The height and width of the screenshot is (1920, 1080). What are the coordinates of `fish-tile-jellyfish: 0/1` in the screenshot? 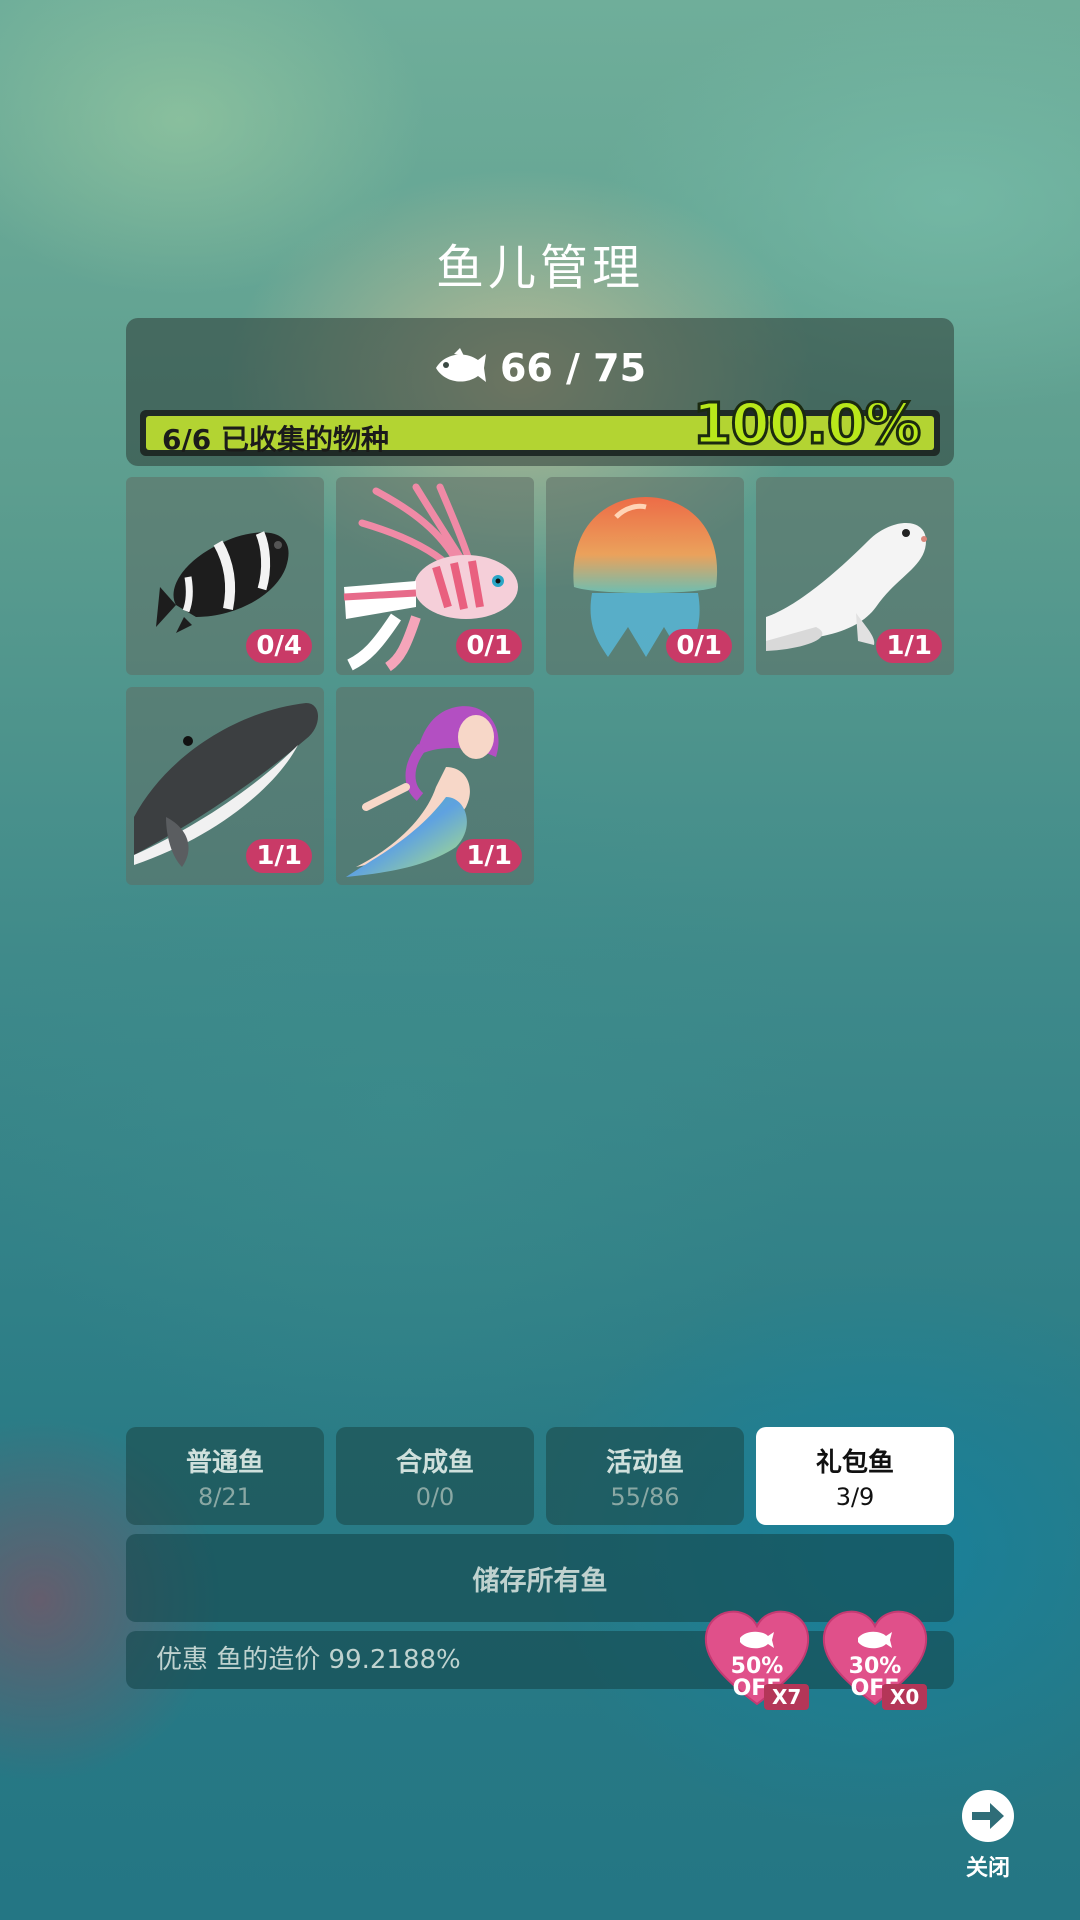 It's located at (645, 576).